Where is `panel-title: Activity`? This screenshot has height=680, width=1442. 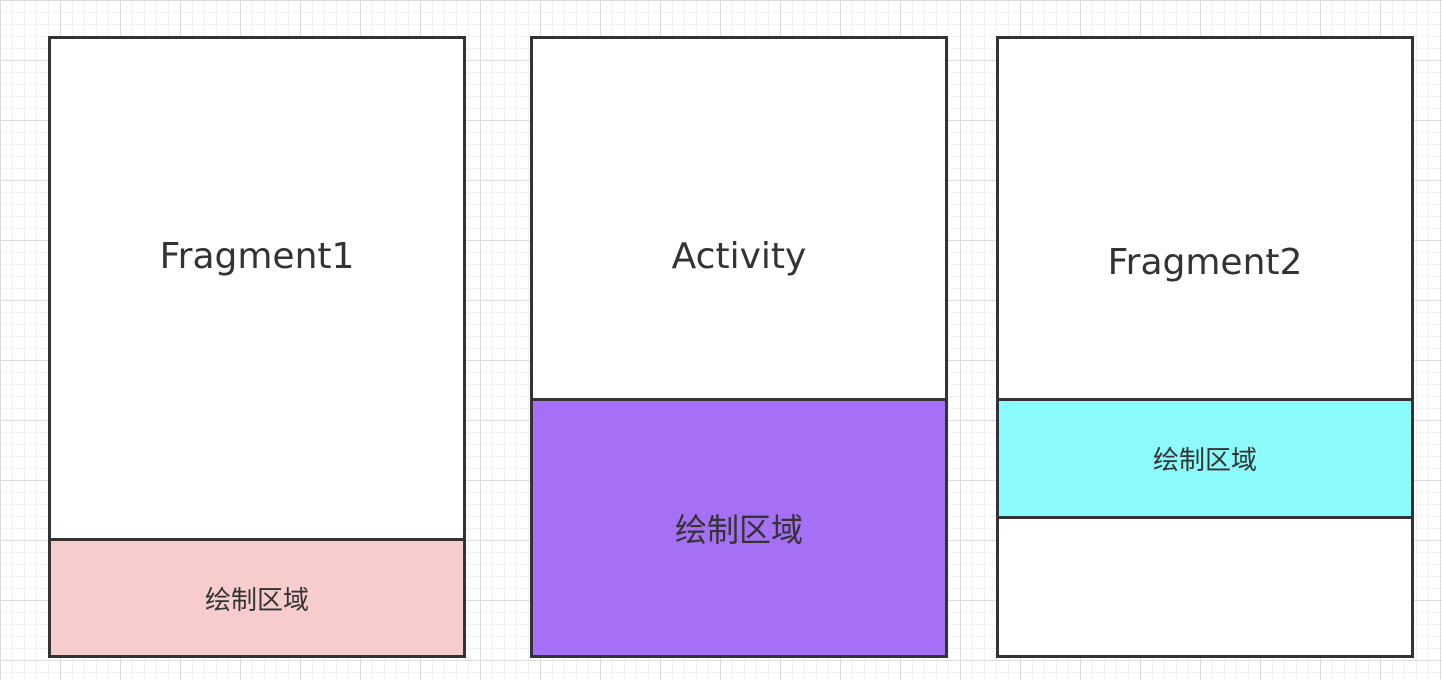
panel-title: Activity is located at coordinates (739, 256).